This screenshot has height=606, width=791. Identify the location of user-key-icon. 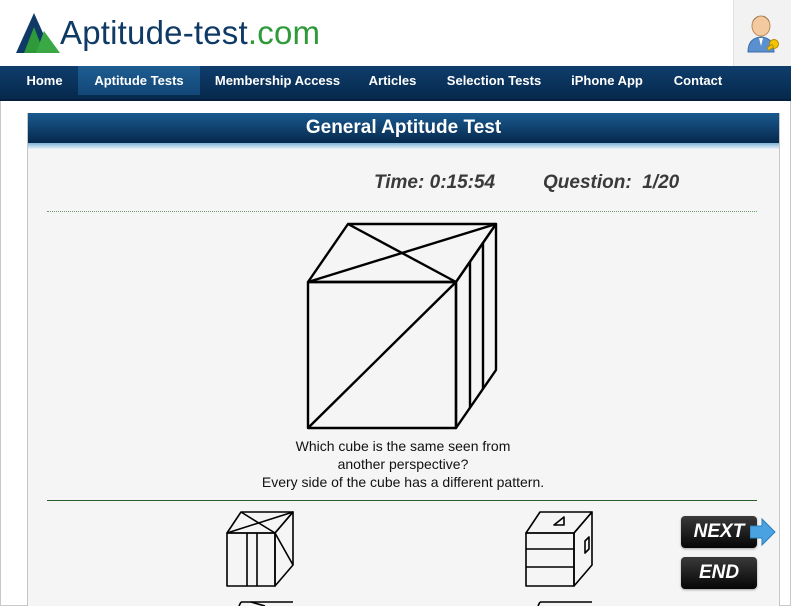
(763, 34).